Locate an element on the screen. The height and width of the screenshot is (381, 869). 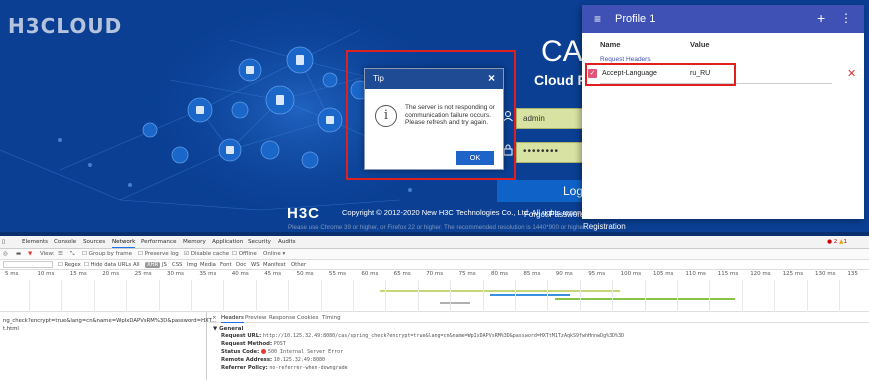
general-section-toggle: ▼ General is located at coordinates (228, 329).